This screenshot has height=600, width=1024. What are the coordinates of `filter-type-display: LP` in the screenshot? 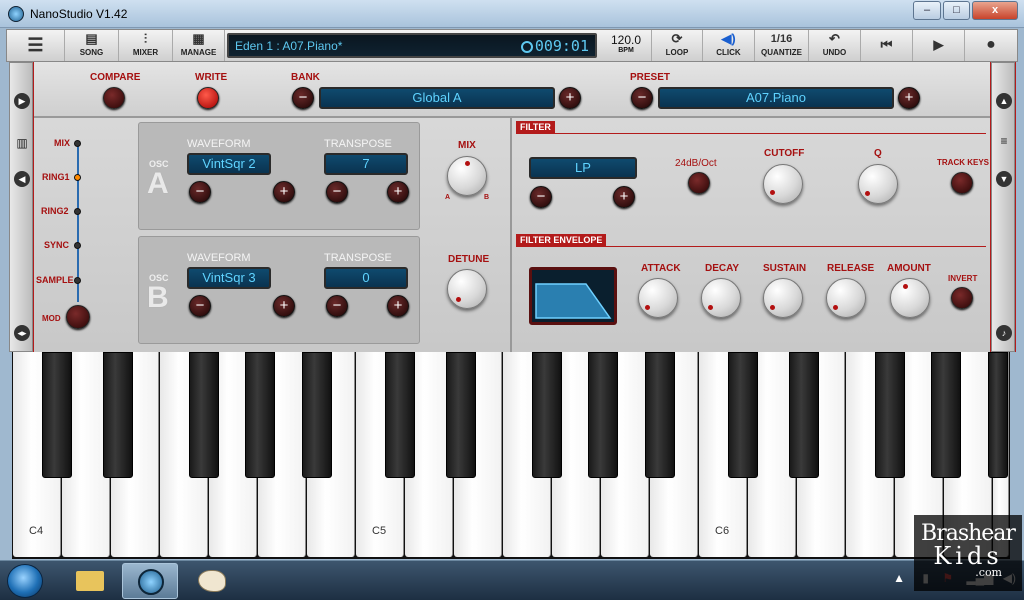 It's located at (583, 168).